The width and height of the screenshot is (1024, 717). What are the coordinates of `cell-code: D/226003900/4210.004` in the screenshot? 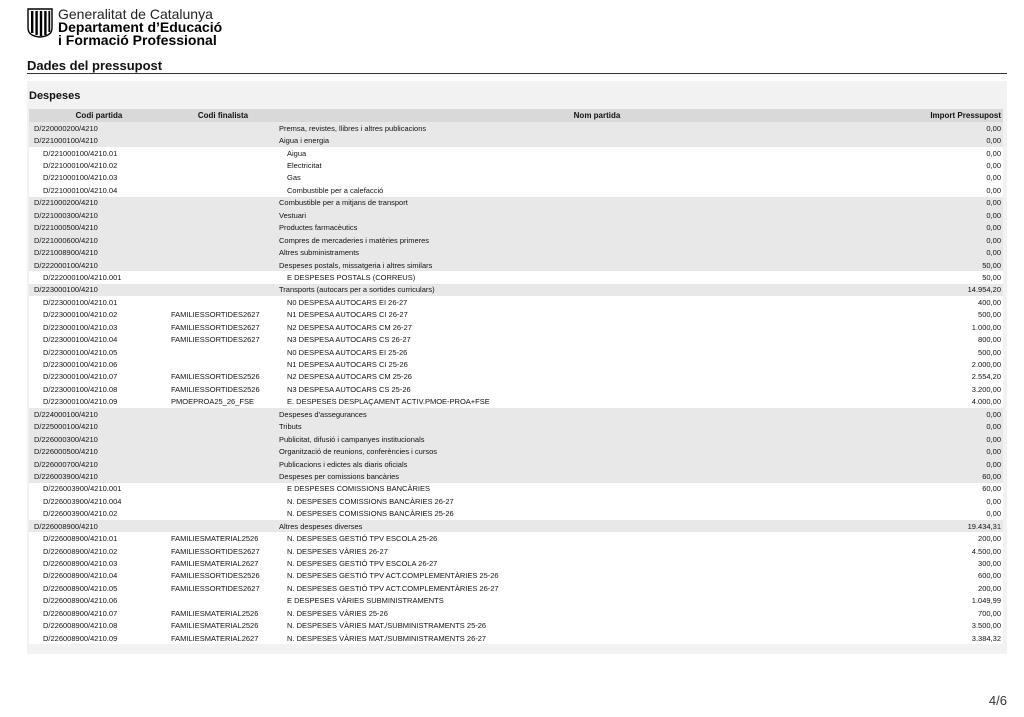 It's located at (99, 501).